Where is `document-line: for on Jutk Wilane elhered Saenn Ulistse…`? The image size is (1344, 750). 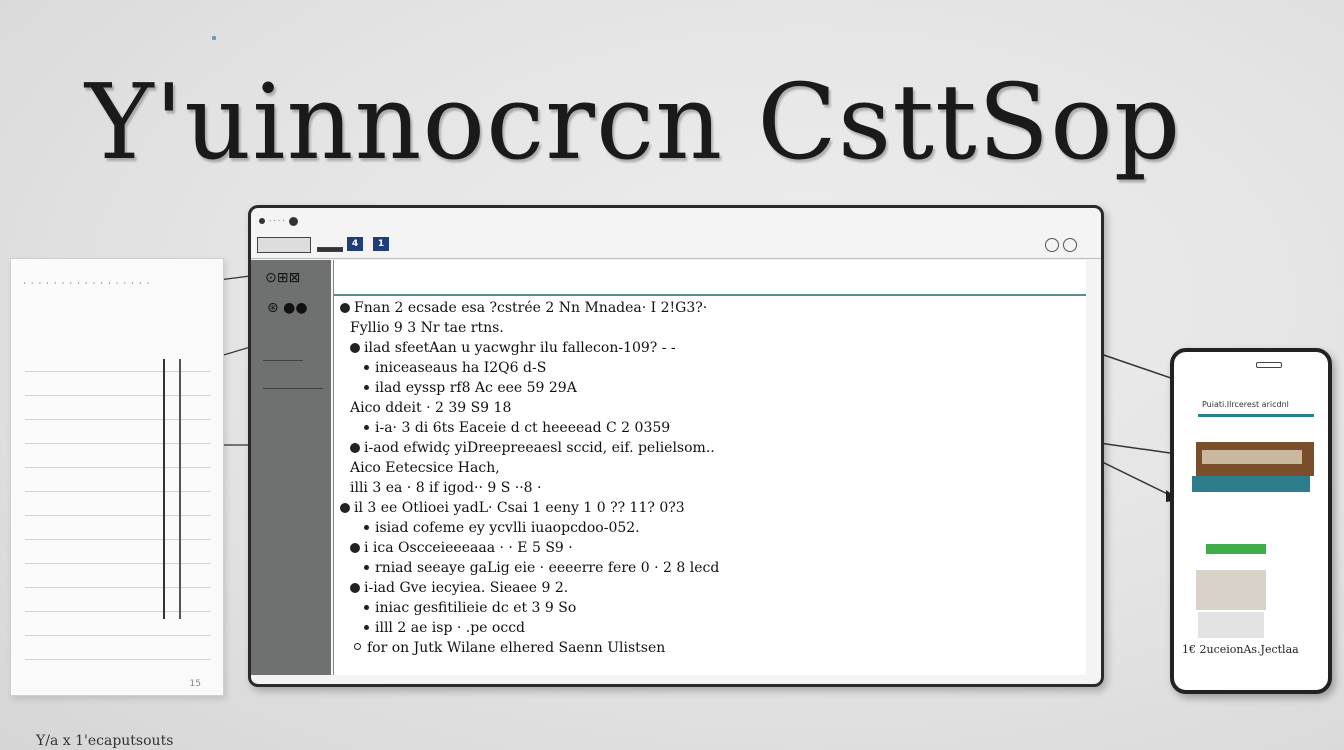
document-line: for on Jutk Wilane elhered Saenn Ulistse… is located at coordinates (502, 648).